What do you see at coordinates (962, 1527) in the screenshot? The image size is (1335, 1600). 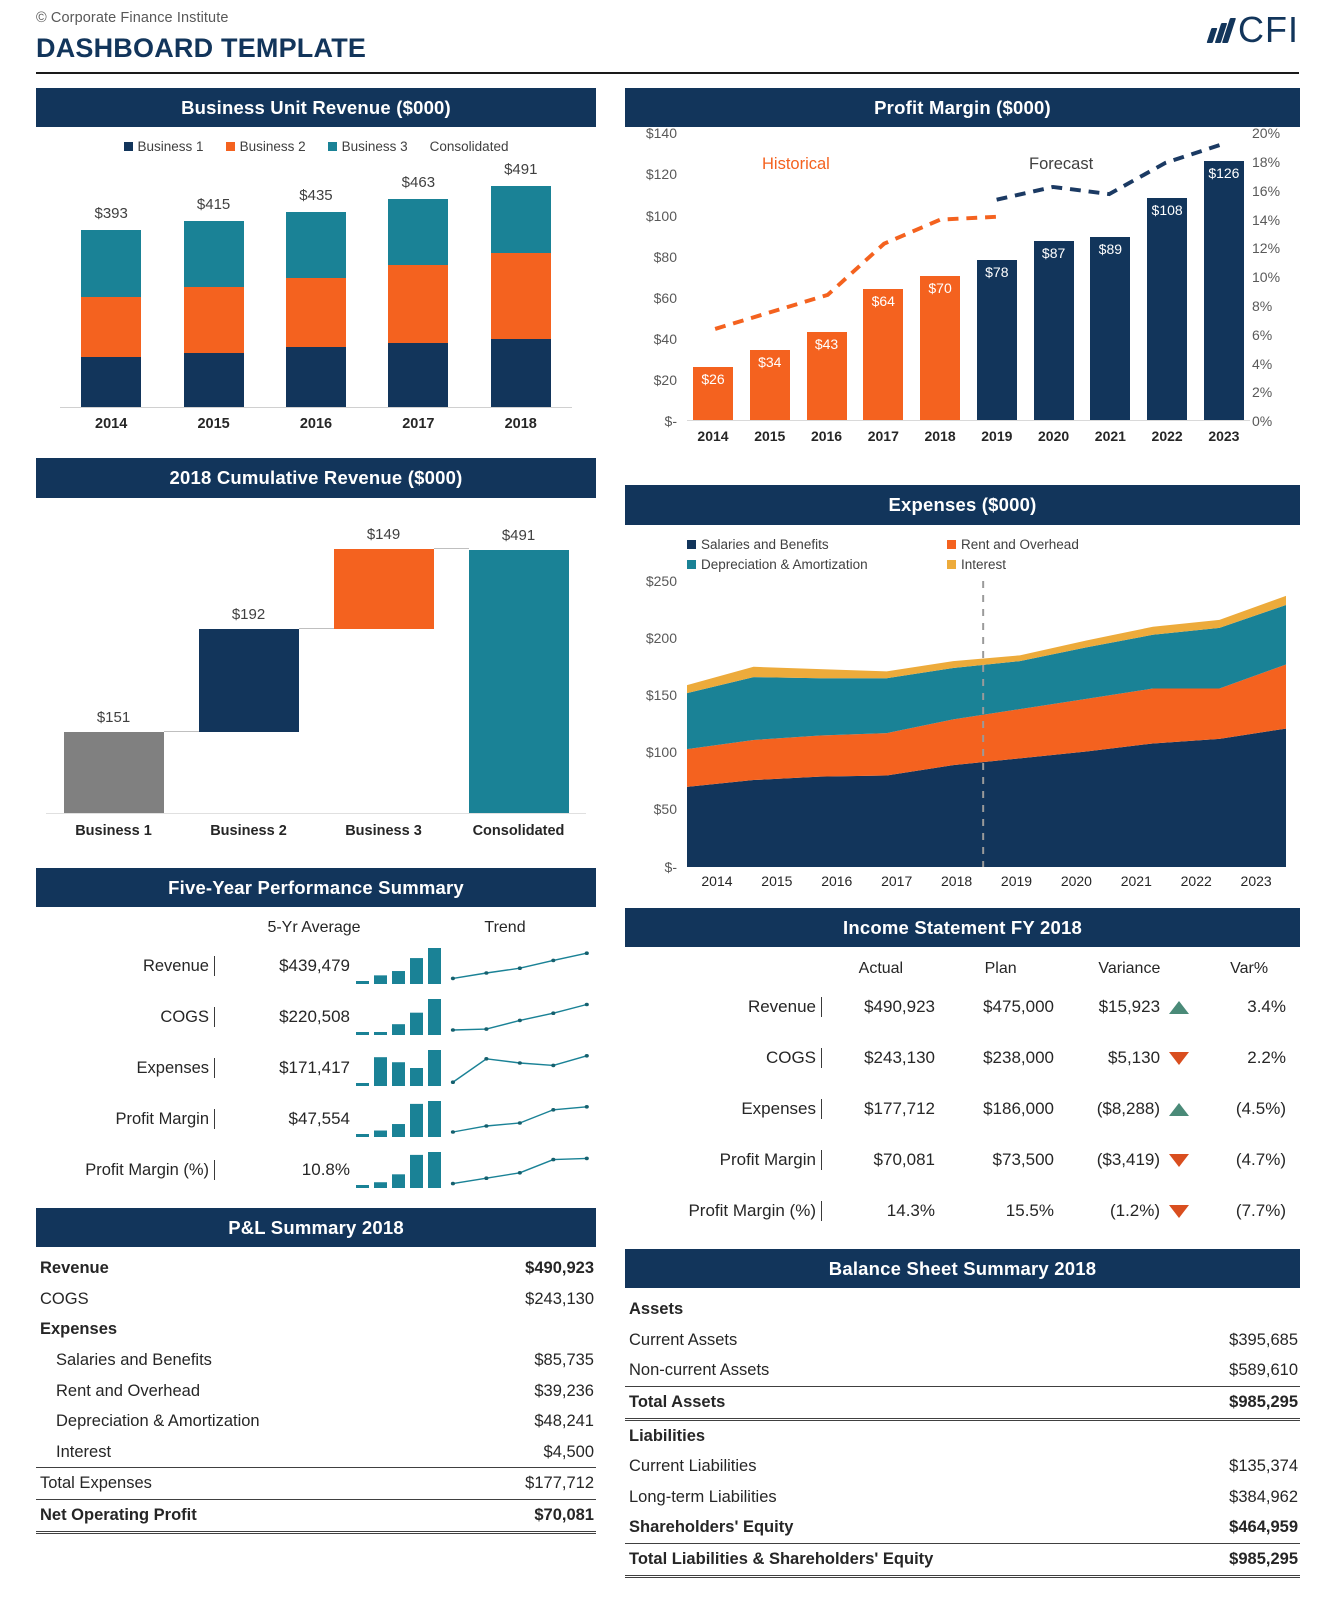 I see `balance-sheet-row: Shareholders' Equity $464,959` at bounding box center [962, 1527].